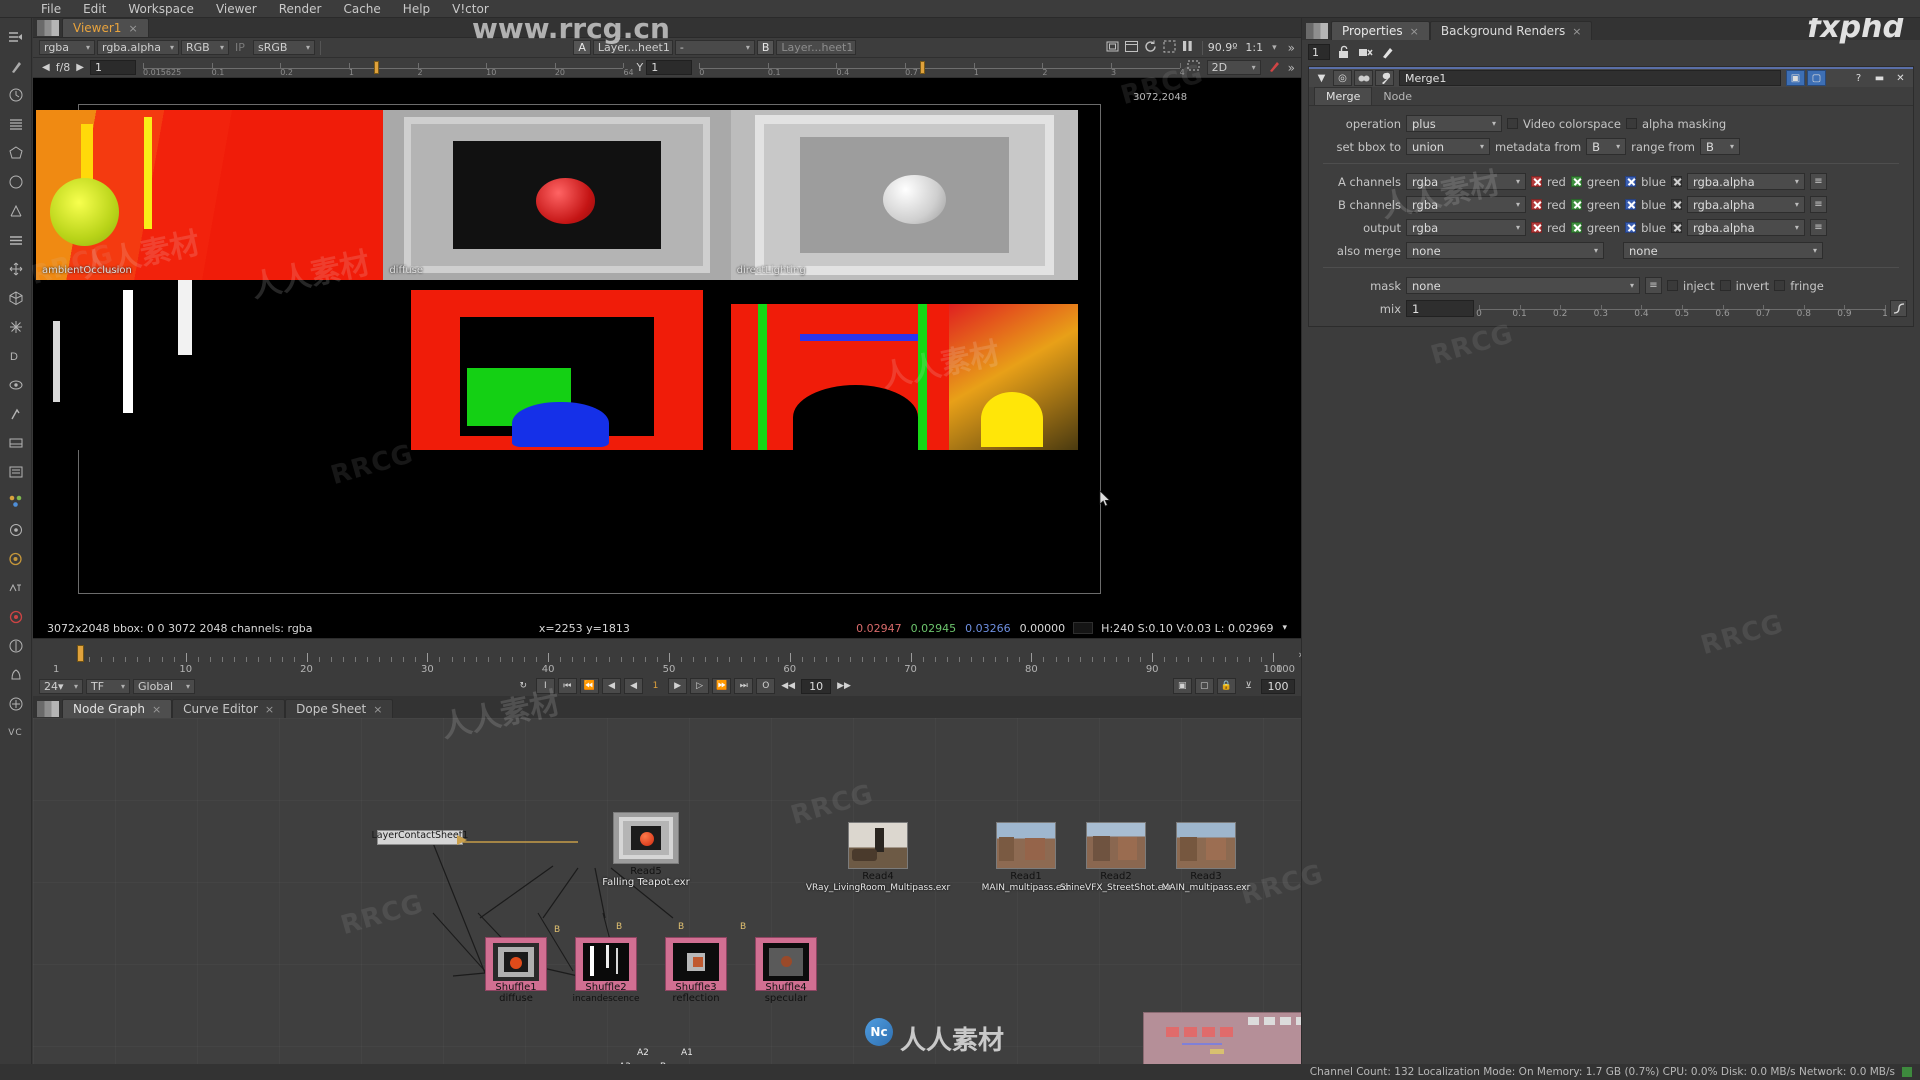  I want to click on fps-dropdown: 24▾ ▾, so click(61, 686).